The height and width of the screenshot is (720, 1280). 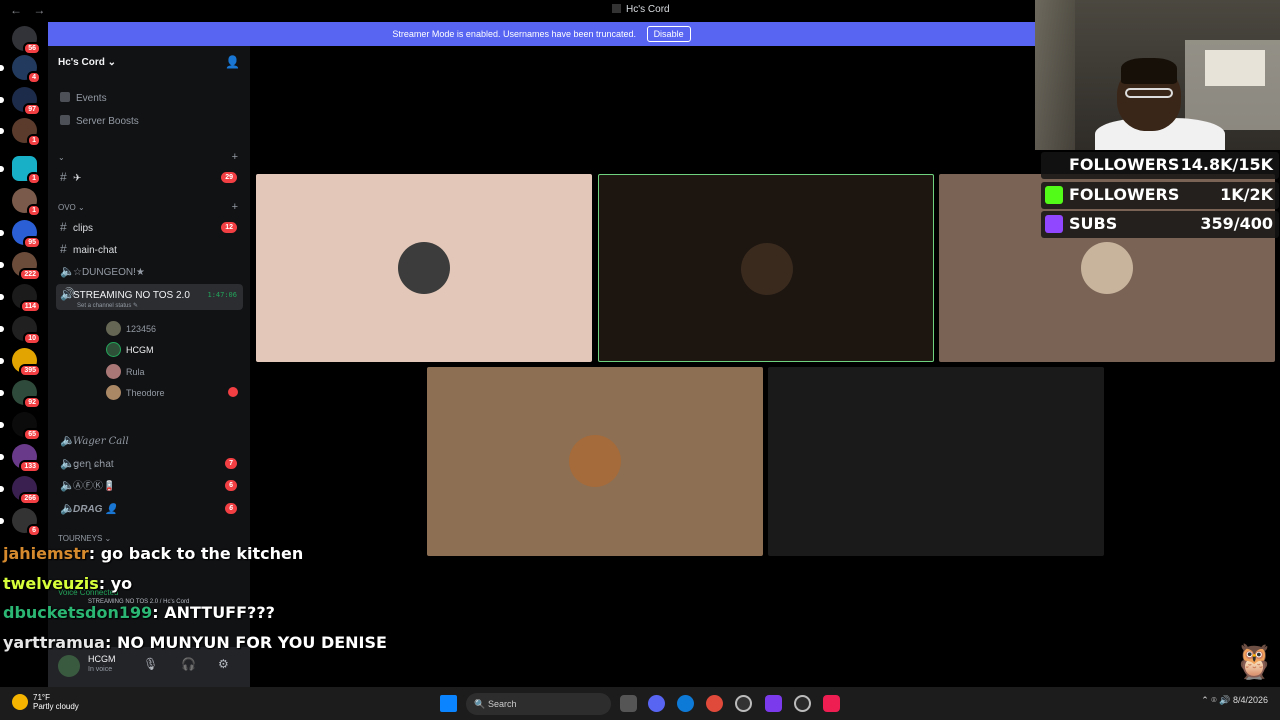 I want to click on channel-item: # clips 12, so click(x=149, y=227).